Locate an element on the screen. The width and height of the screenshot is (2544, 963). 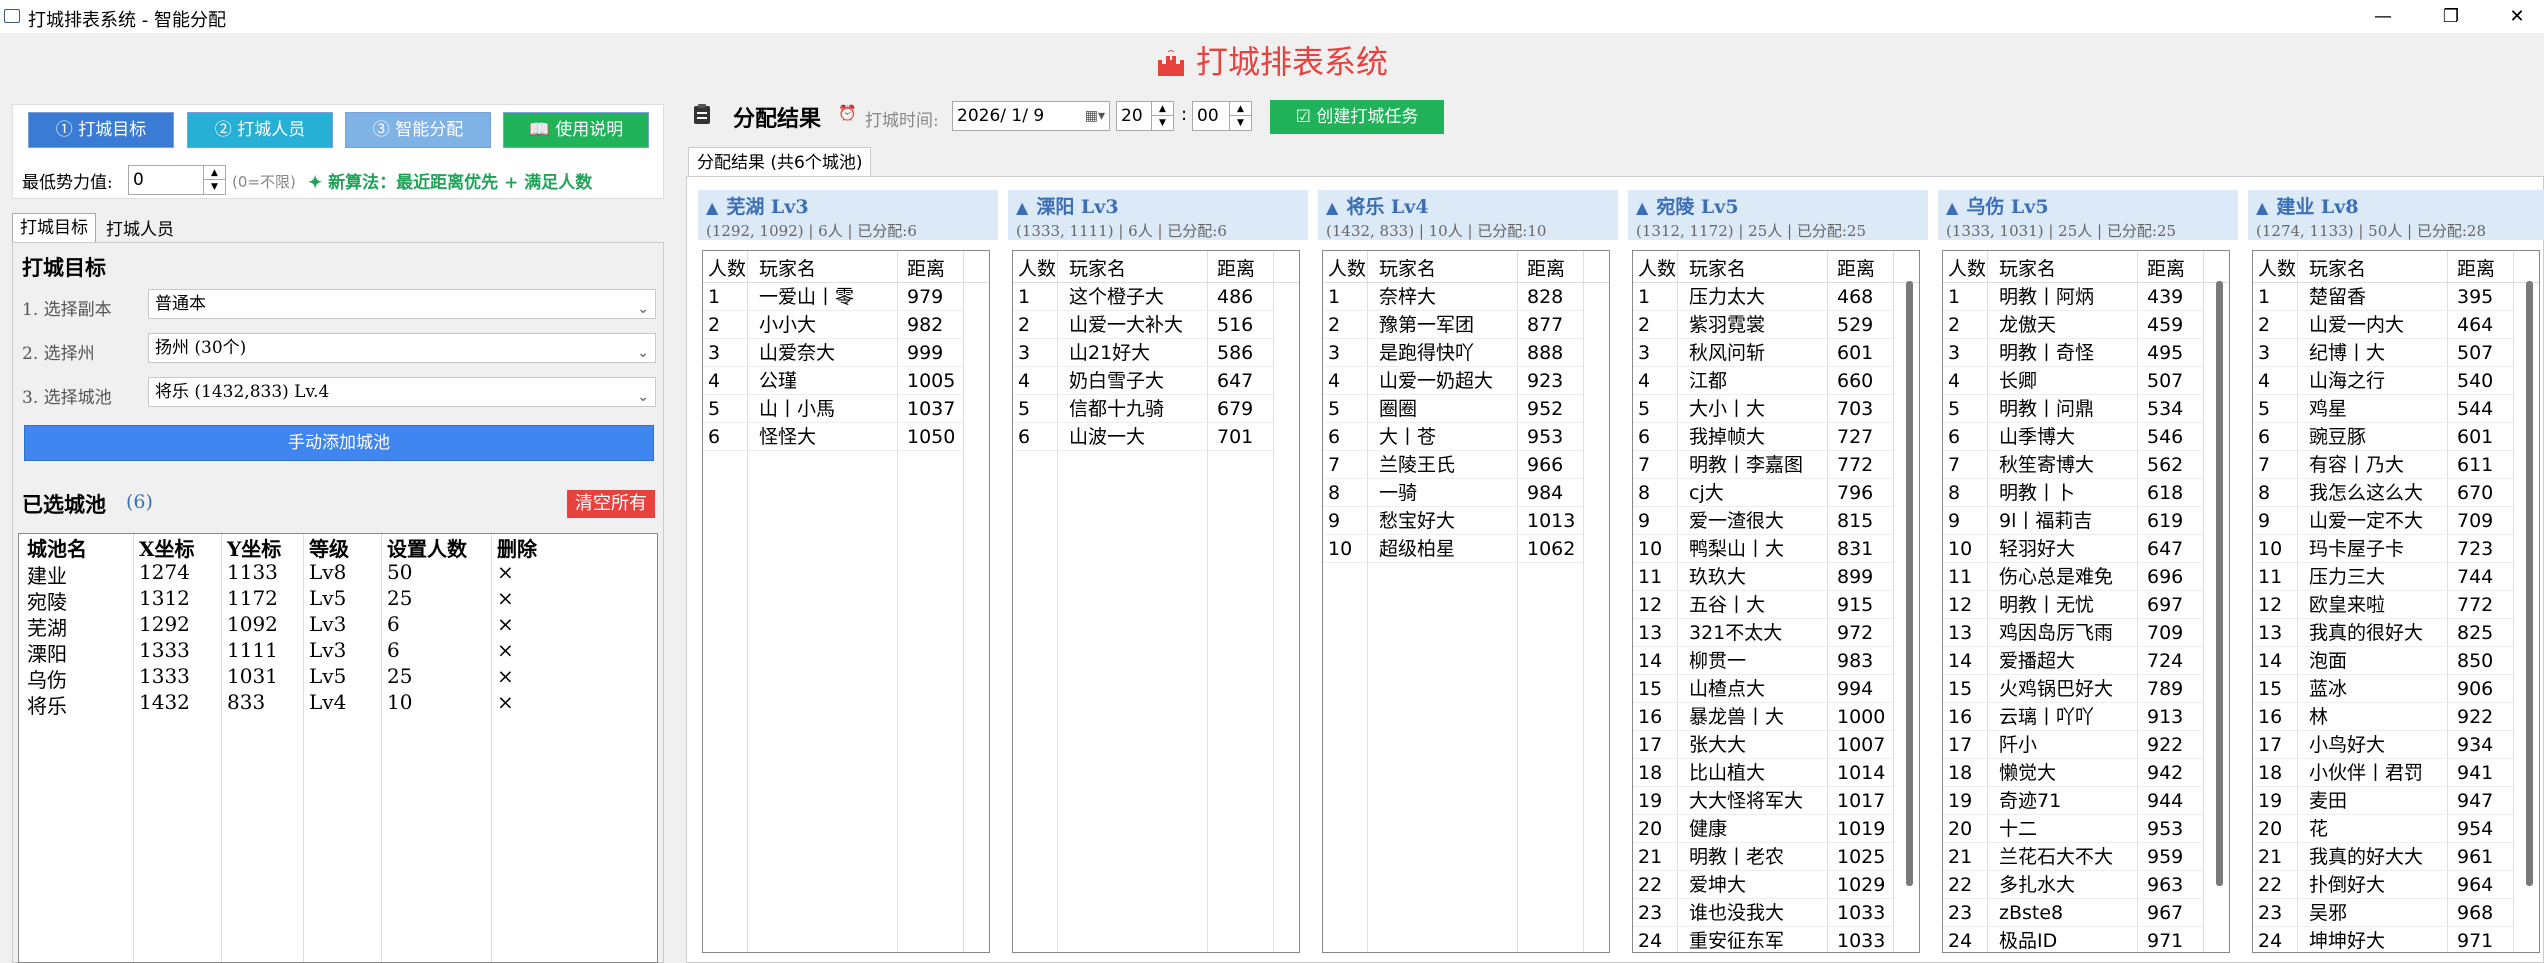
list-item: 3 秋风问斩 601 is located at coordinates (1776, 353).